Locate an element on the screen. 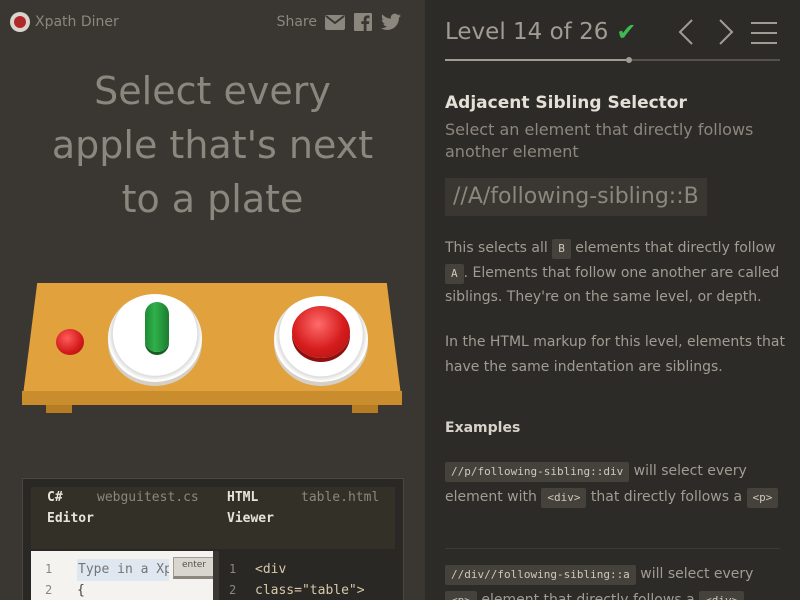  csharp-filename: webguitest.cs is located at coordinates (148, 497).